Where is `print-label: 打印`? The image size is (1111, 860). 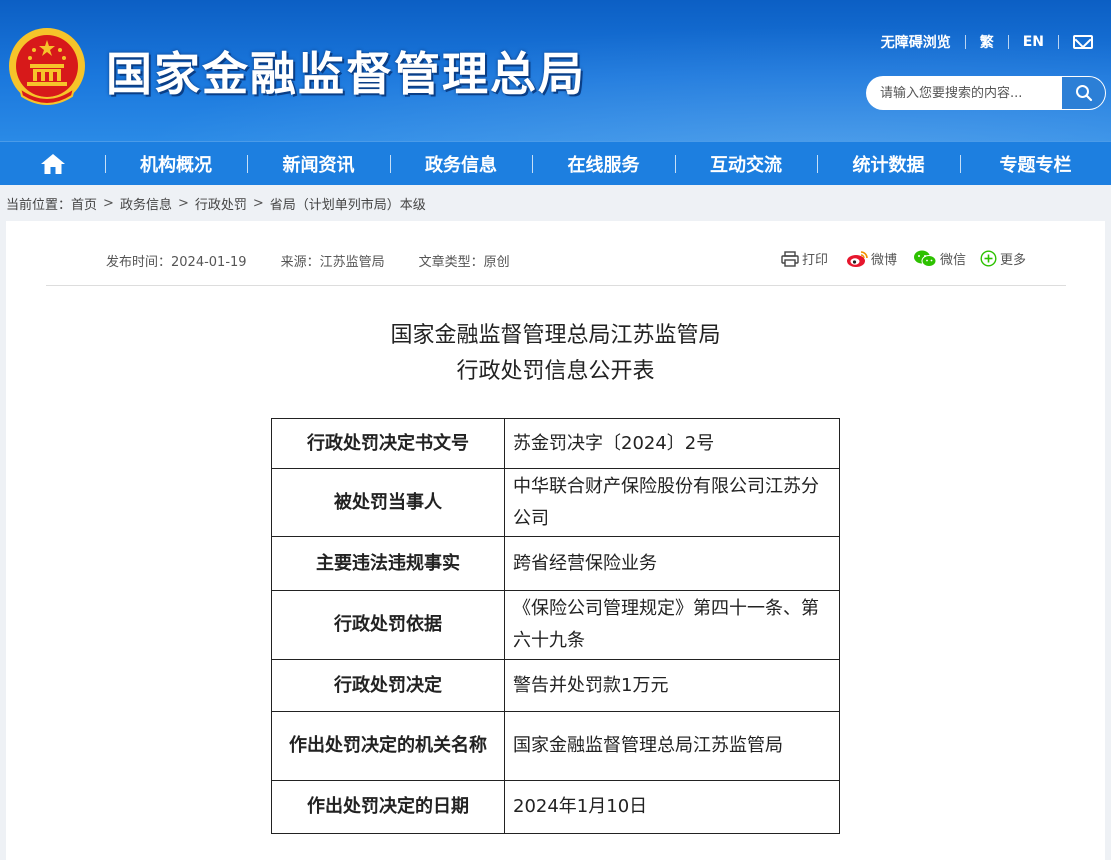 print-label: 打印 is located at coordinates (815, 260).